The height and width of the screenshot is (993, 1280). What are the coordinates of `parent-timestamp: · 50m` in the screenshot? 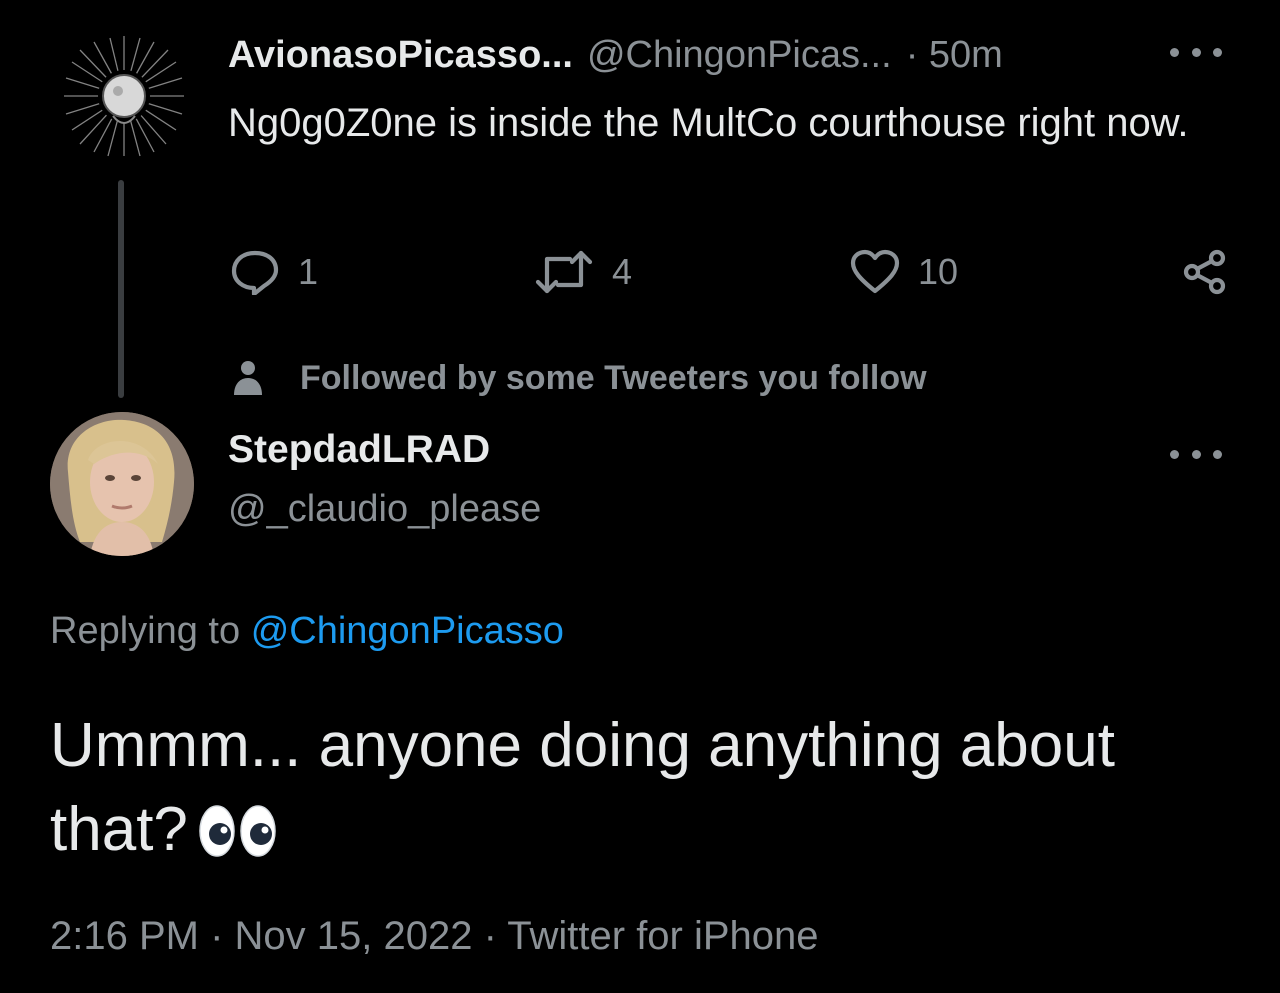 It's located at (954, 55).